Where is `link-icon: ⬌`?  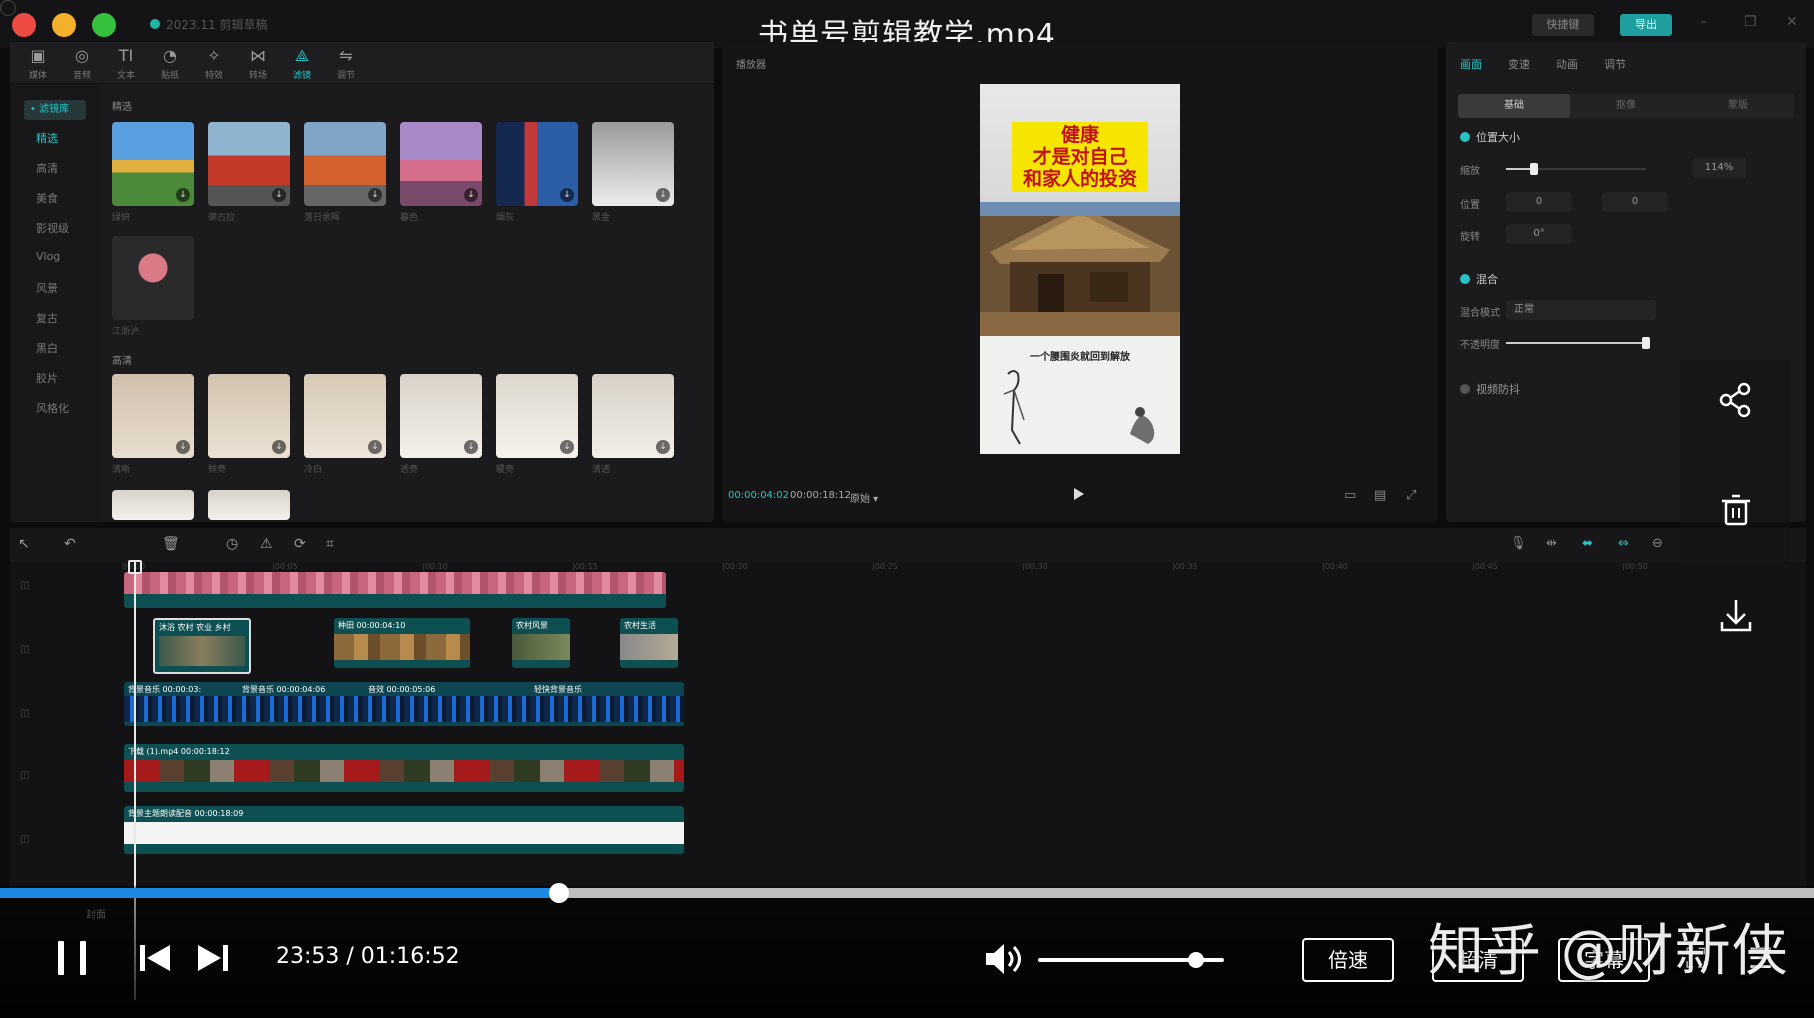 link-icon: ⬌ is located at coordinates (1587, 543).